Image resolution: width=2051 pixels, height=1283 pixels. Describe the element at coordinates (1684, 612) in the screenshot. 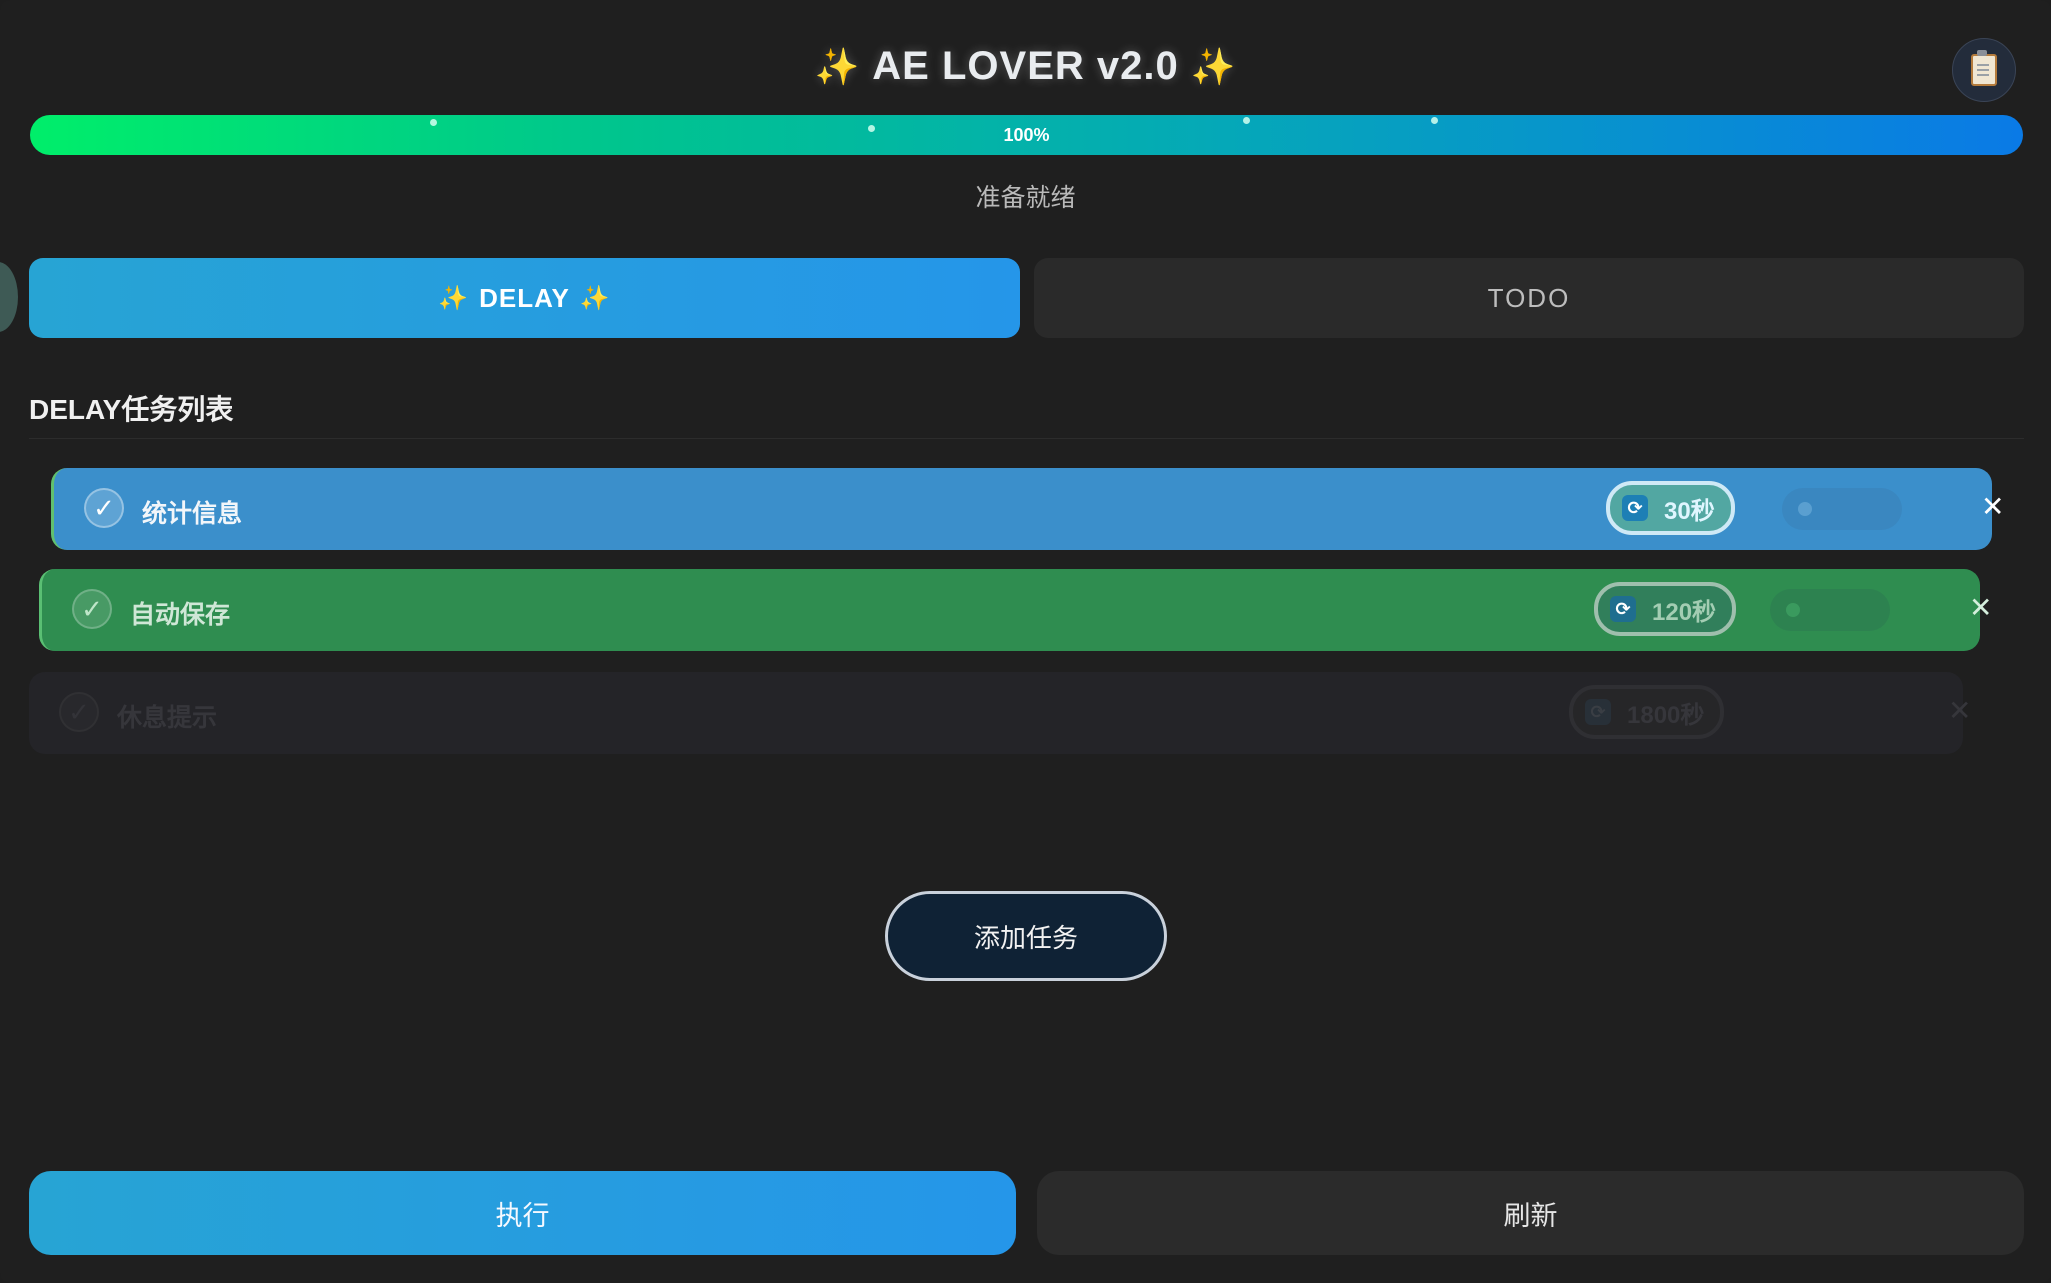

I see `task-interval-value: 120秒` at that location.